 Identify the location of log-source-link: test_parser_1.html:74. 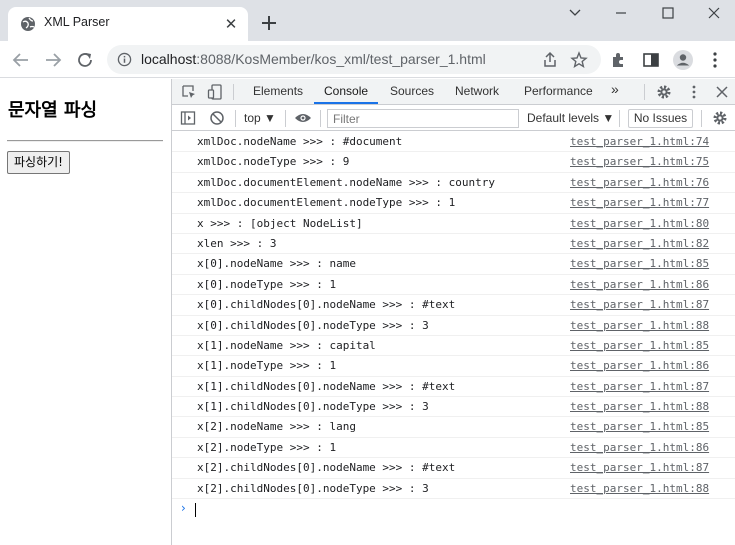
(639, 141).